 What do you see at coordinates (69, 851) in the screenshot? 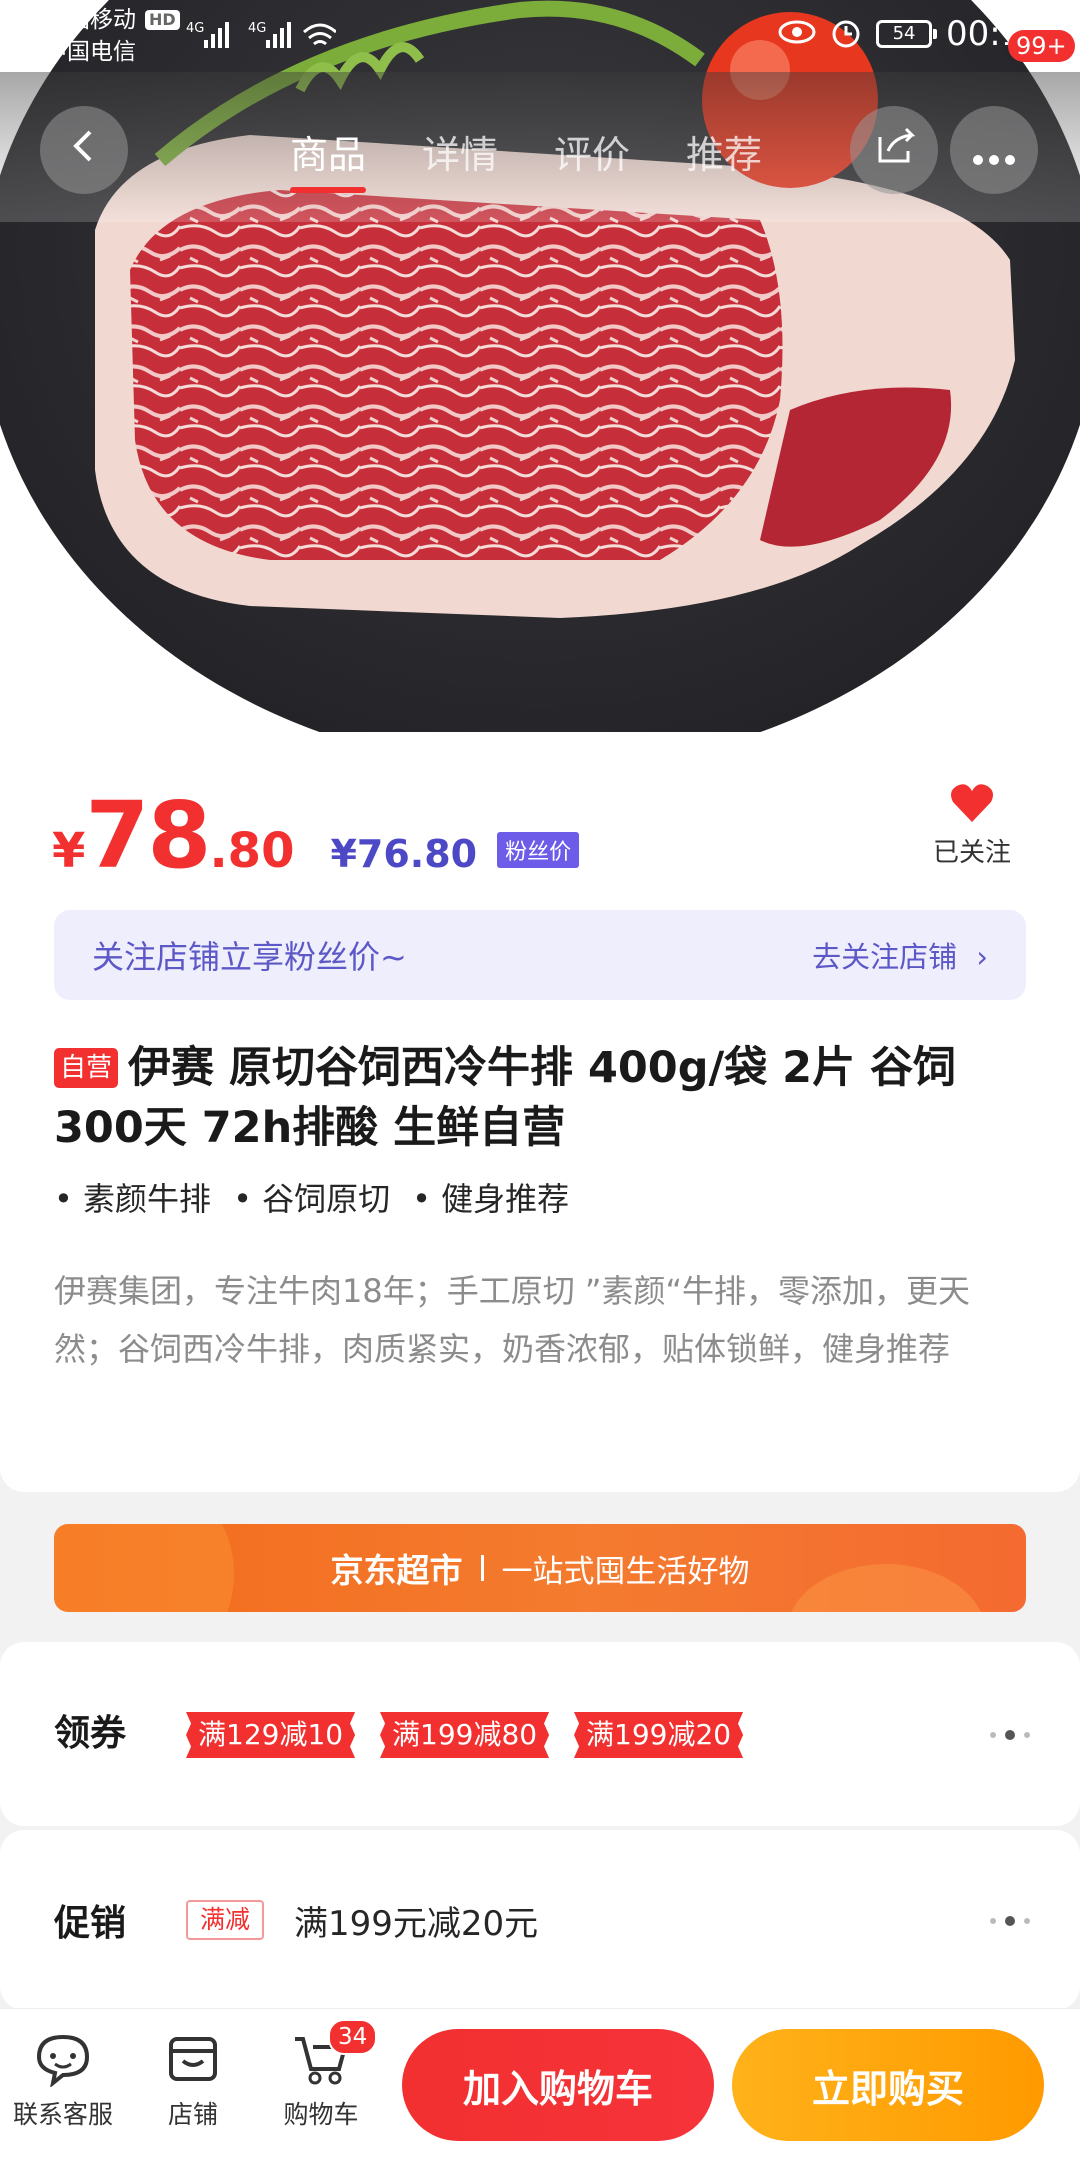
I see `price-currency: ¥` at bounding box center [69, 851].